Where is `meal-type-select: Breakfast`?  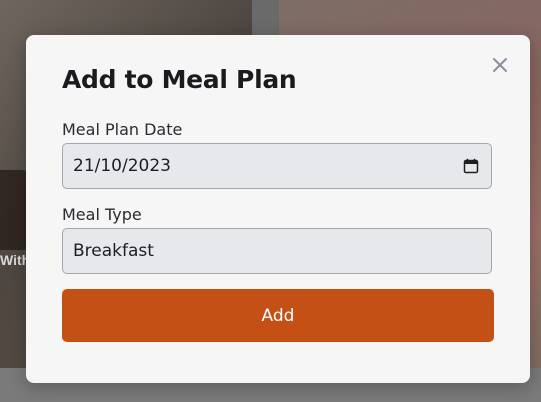 meal-type-select: Breakfast is located at coordinates (277, 251).